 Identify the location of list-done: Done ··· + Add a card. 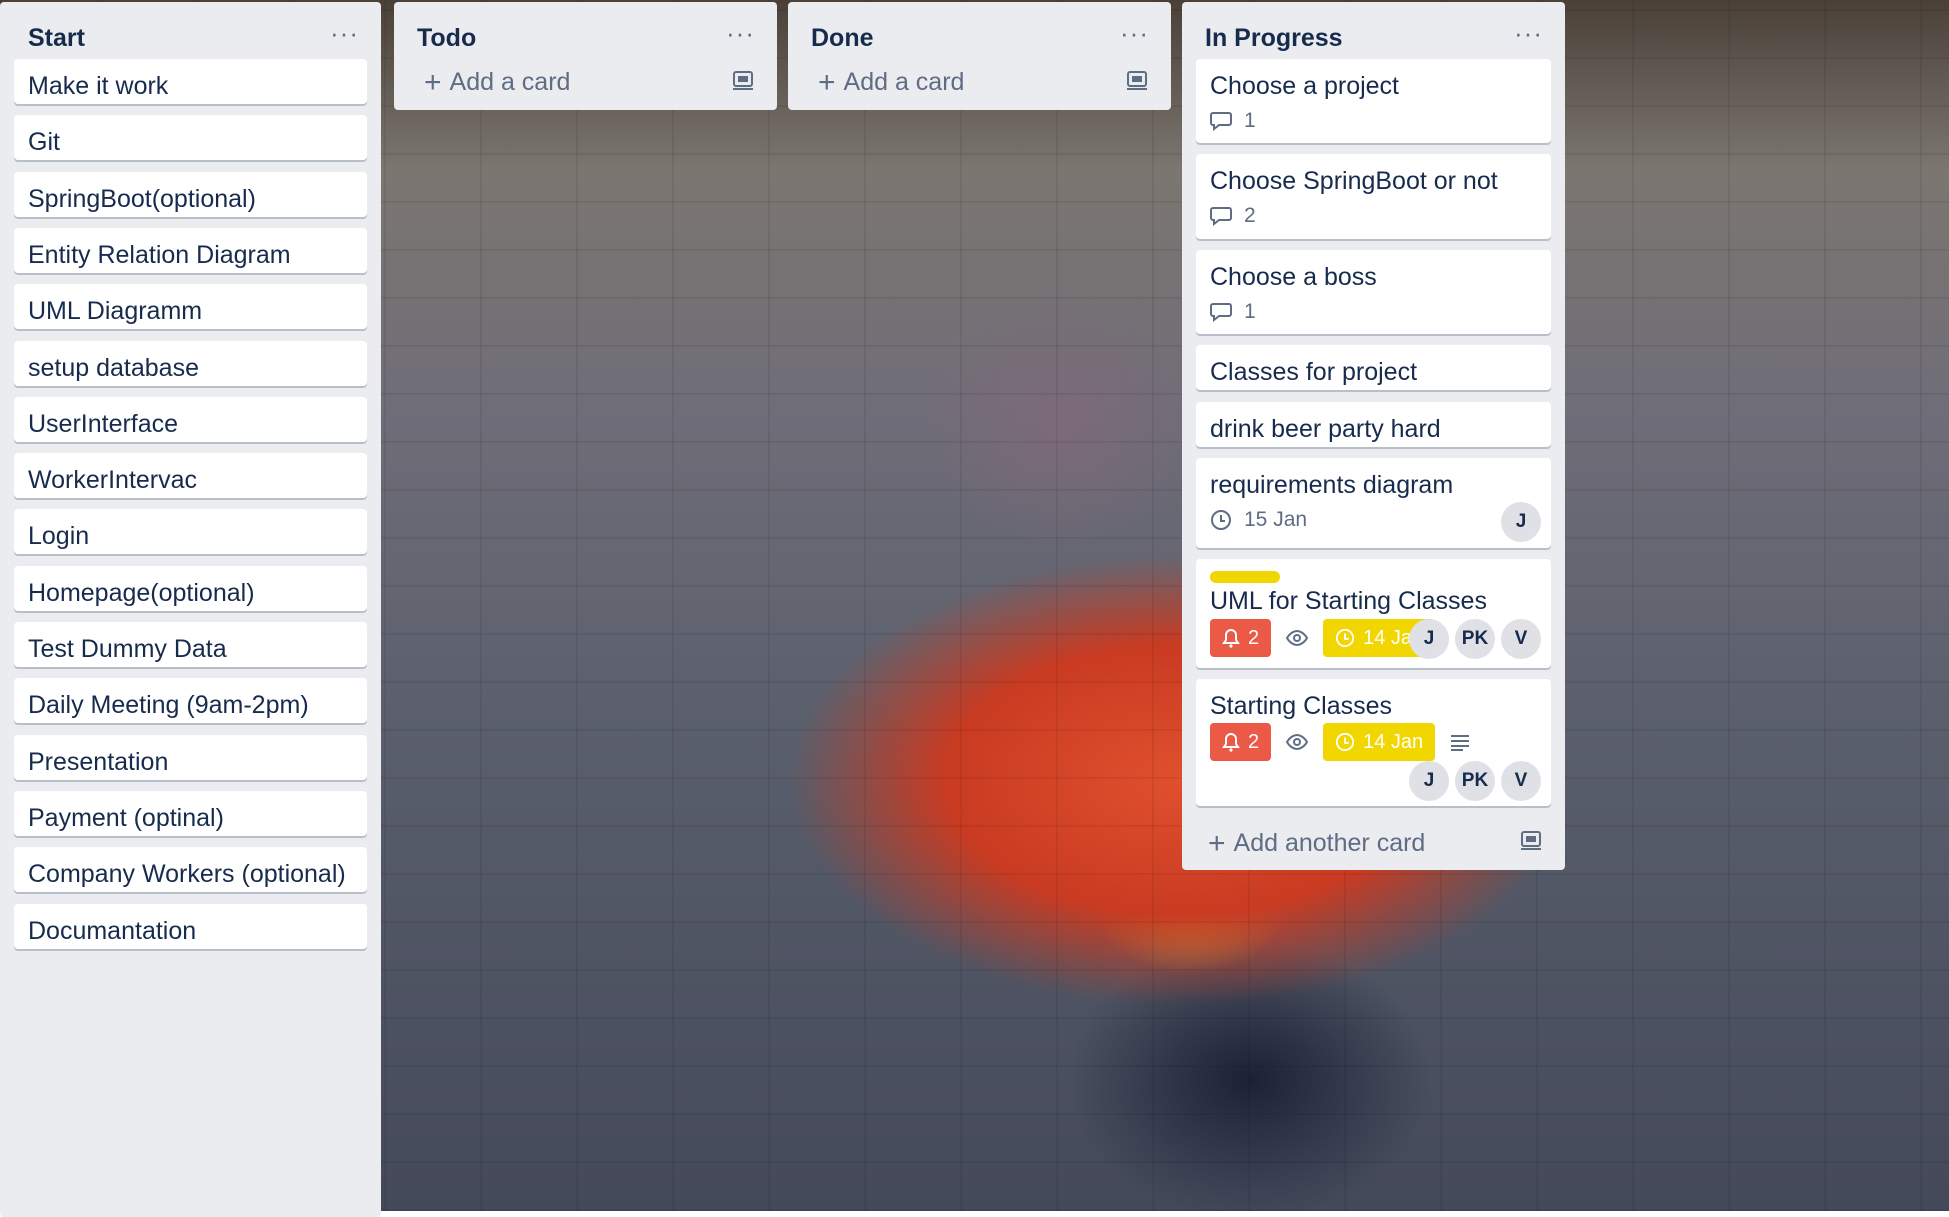
(979, 56).